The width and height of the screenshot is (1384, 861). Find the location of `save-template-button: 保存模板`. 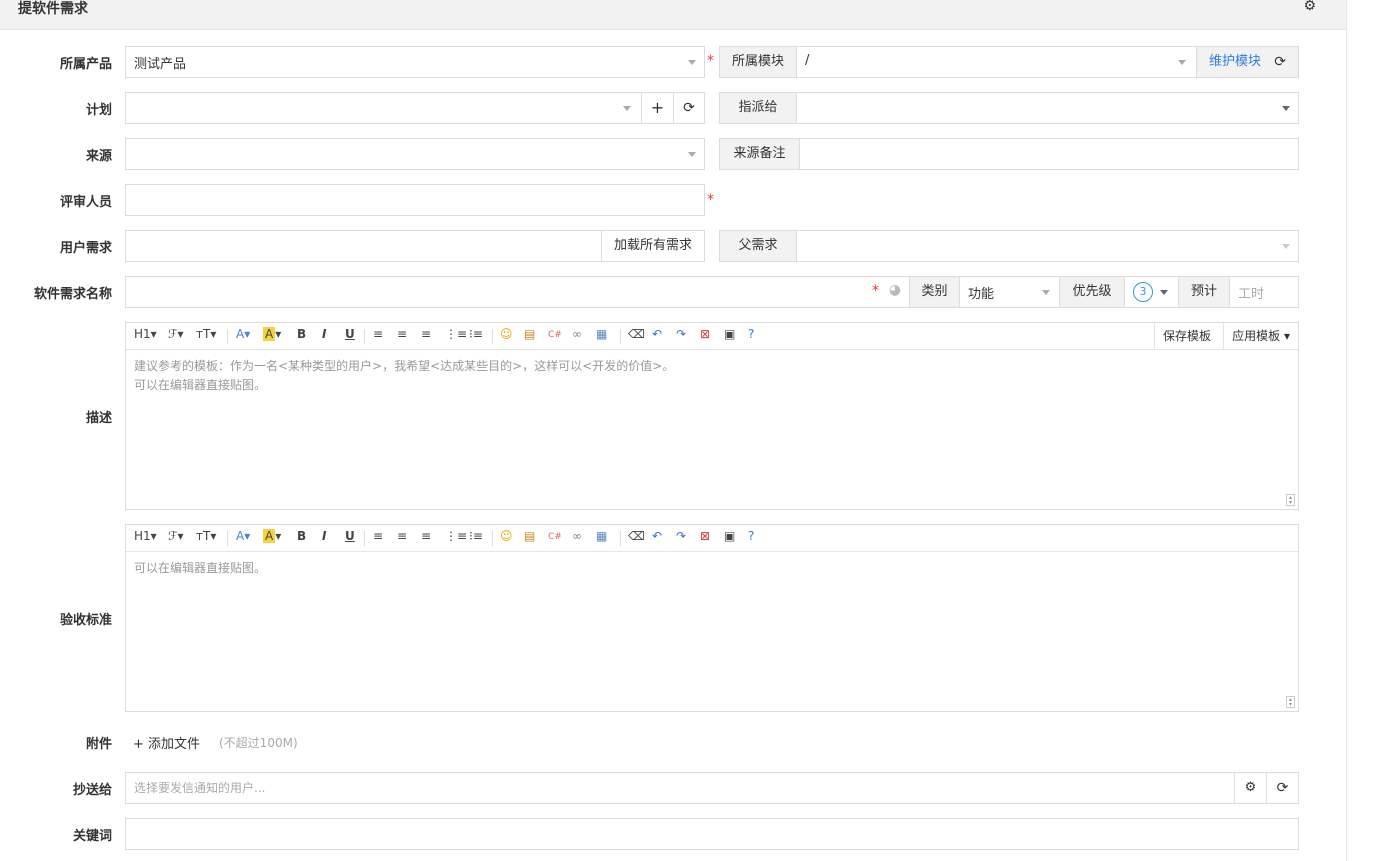

save-template-button: 保存模板 is located at coordinates (1186, 336).